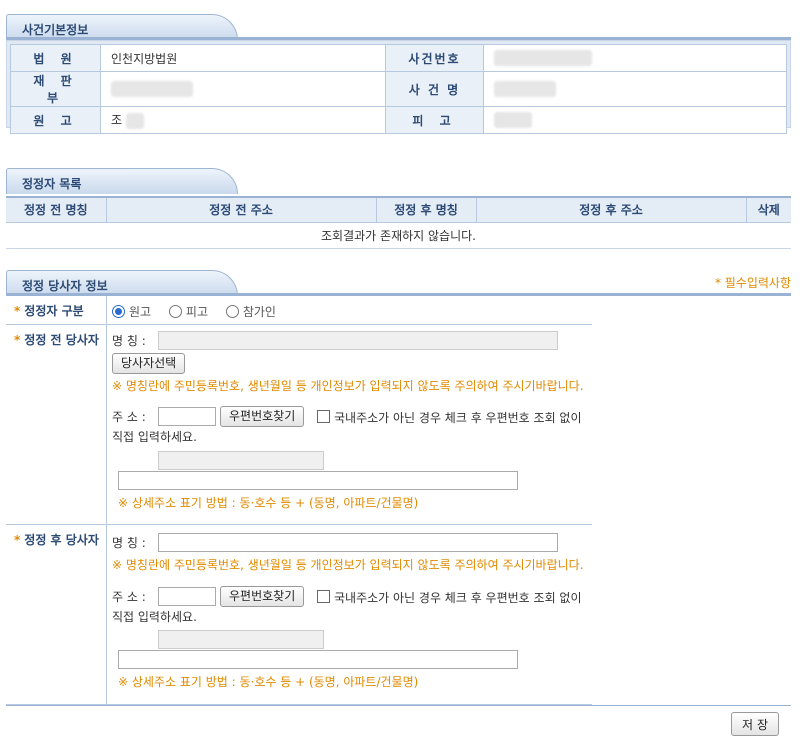 The image size is (803, 749). Describe the element at coordinates (513, 120) in the screenshot. I see `redacted-defendant` at that location.